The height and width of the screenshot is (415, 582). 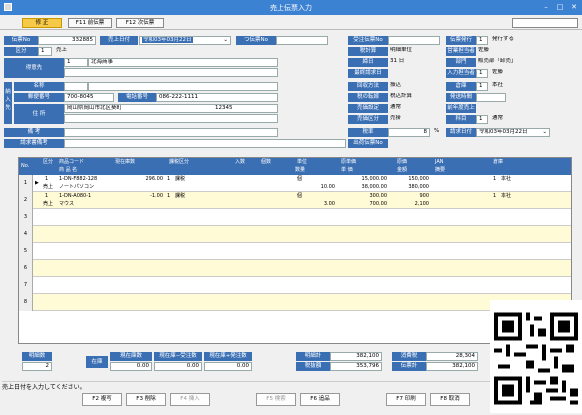 I want to click on table-row: 5, so click(x=295, y=251).